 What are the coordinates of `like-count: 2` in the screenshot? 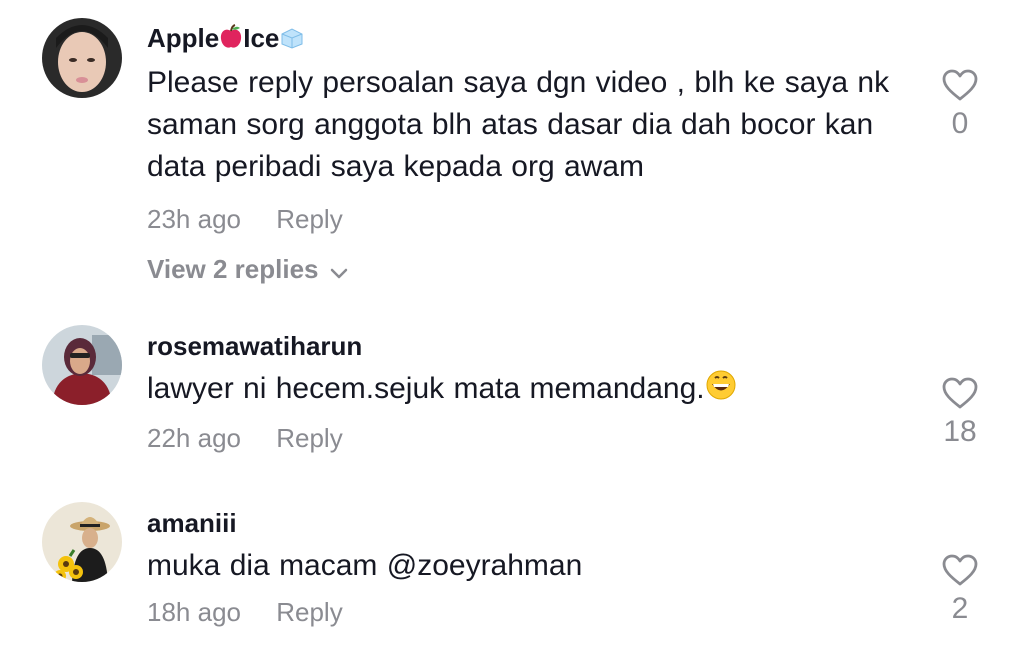 It's located at (960, 608).